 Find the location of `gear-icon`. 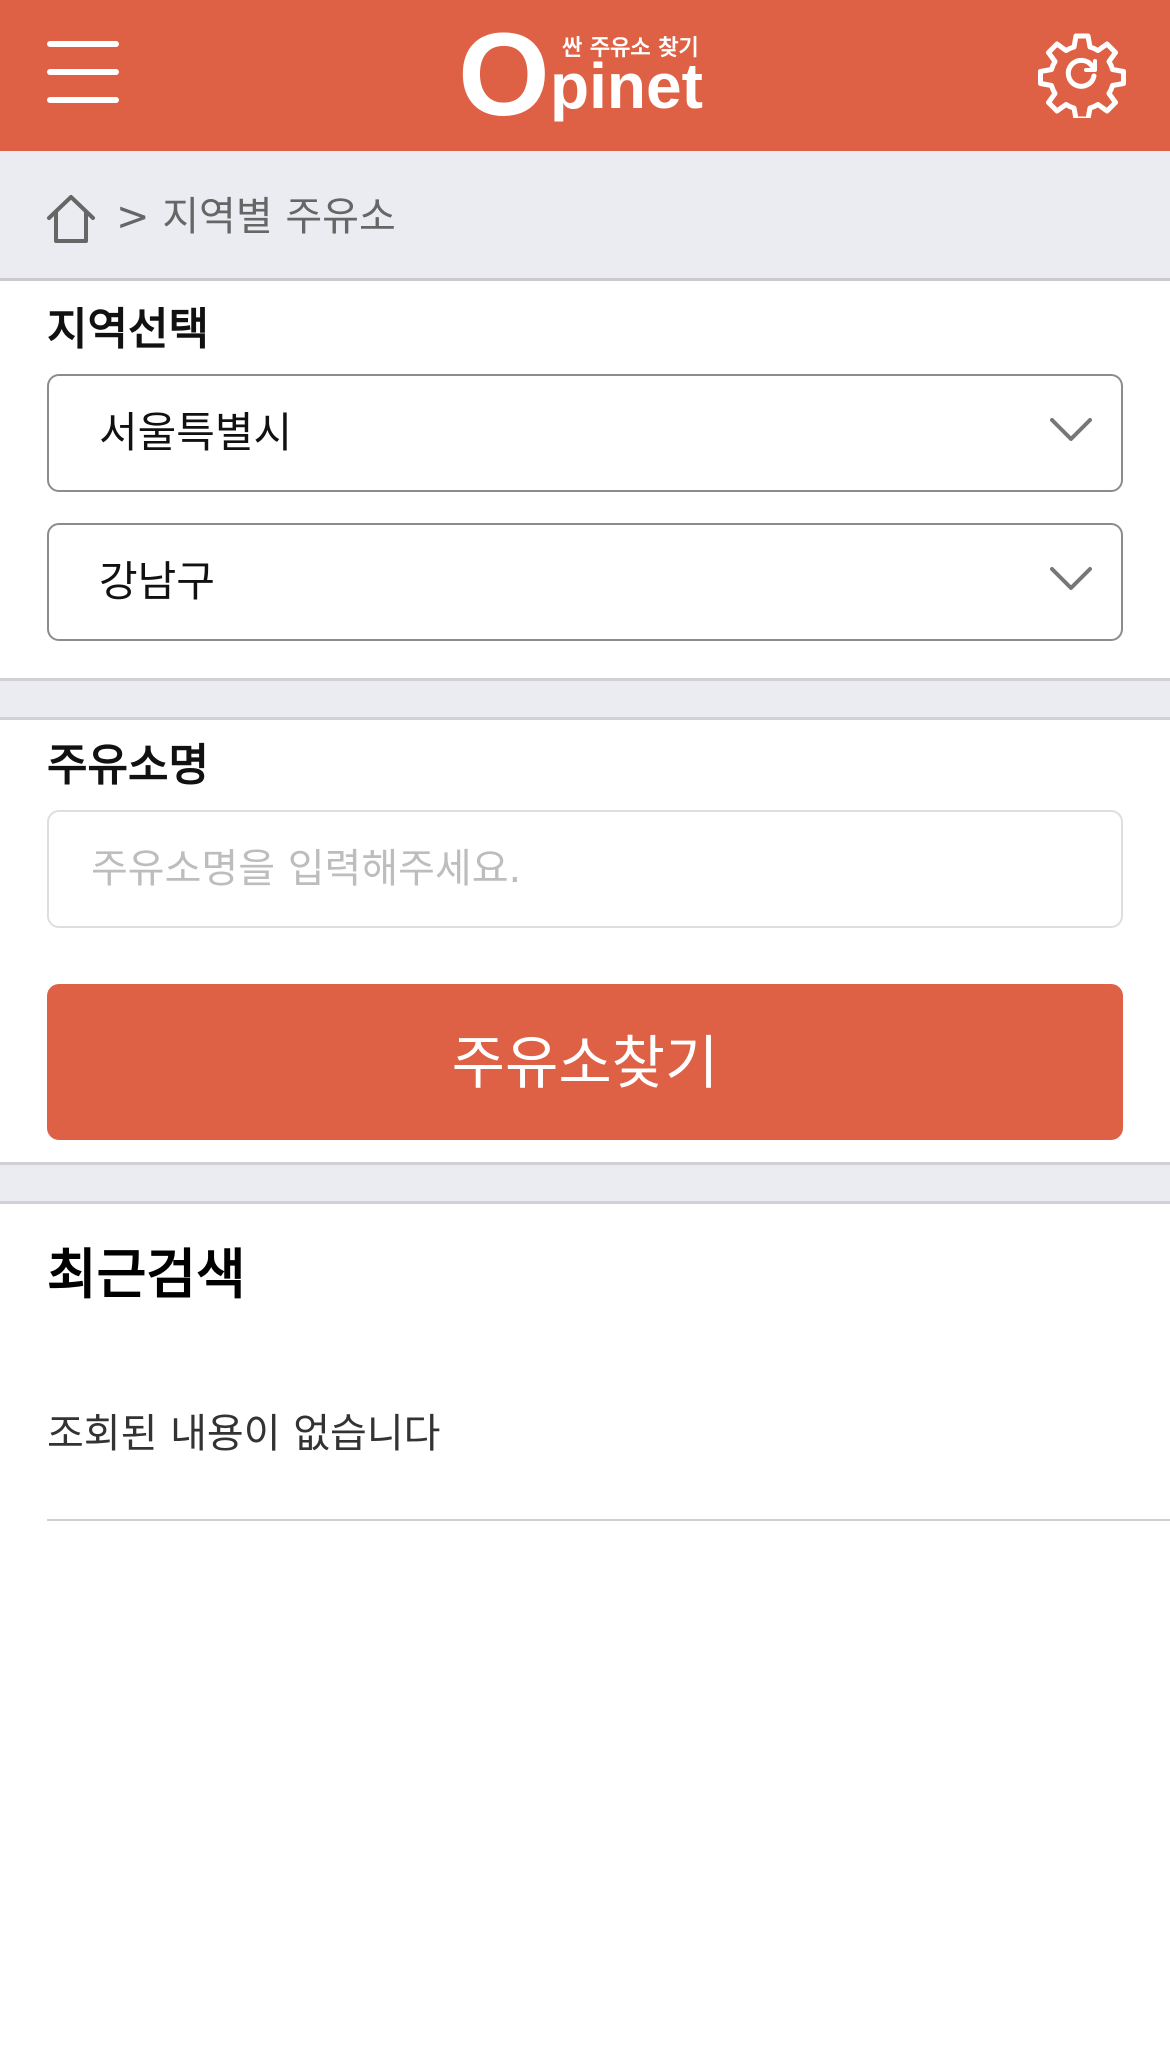

gear-icon is located at coordinates (1082, 77).